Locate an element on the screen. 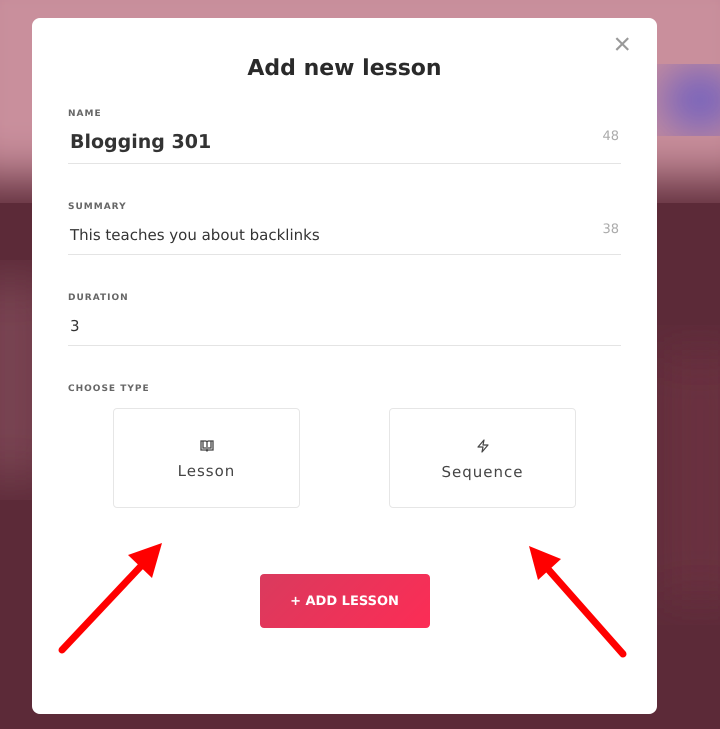 This screenshot has height=729, width=720. add-lesson-button: + ADD LESSON is located at coordinates (345, 601).